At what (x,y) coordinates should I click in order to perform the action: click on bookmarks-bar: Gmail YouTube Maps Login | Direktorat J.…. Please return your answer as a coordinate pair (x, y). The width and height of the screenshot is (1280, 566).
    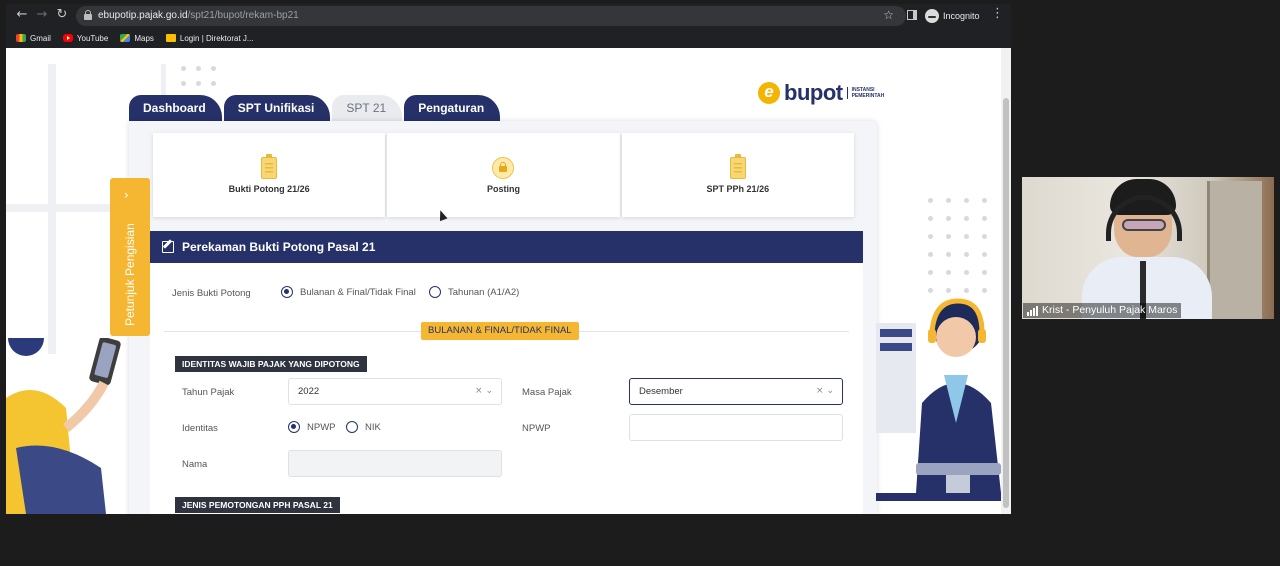
    Looking at the image, I should click on (508, 38).